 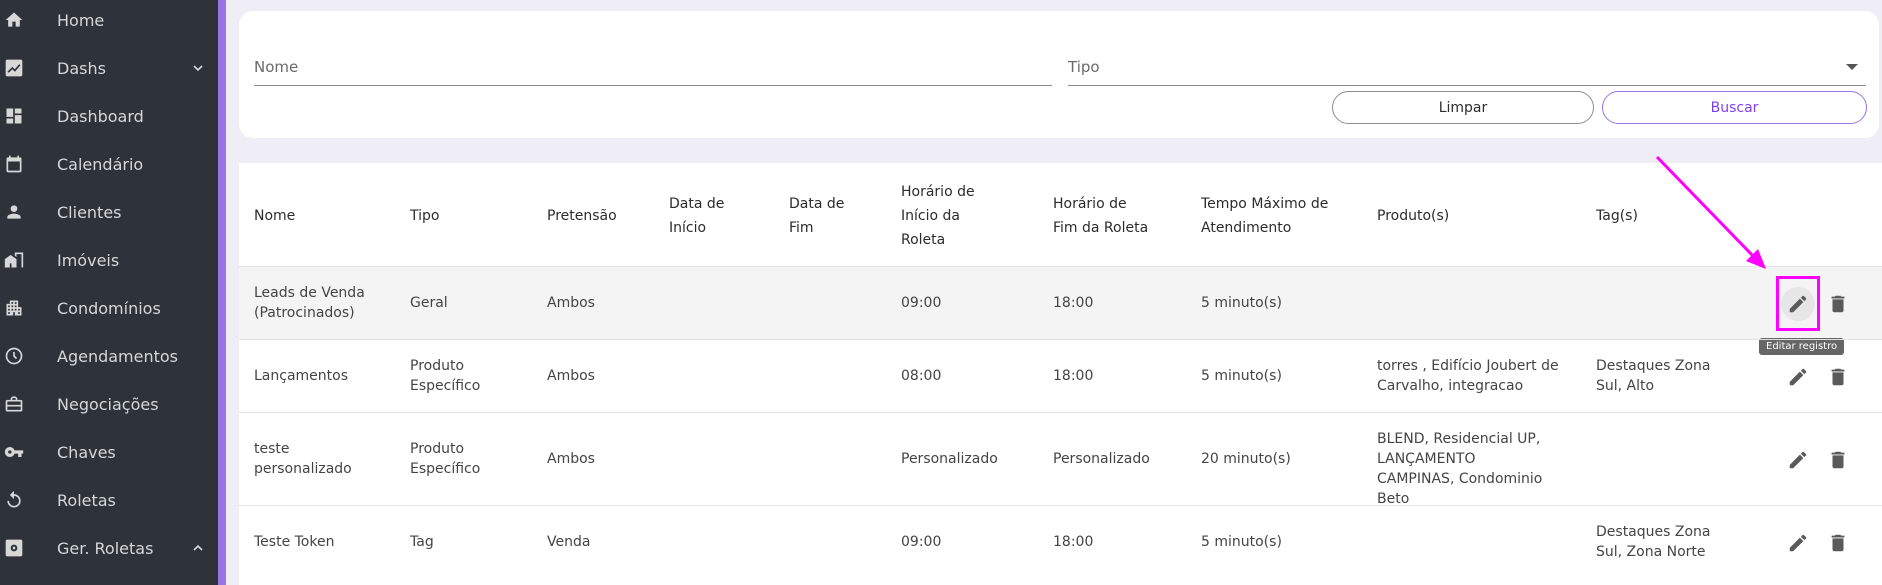 I want to click on chart-icon, so click(x=14, y=68).